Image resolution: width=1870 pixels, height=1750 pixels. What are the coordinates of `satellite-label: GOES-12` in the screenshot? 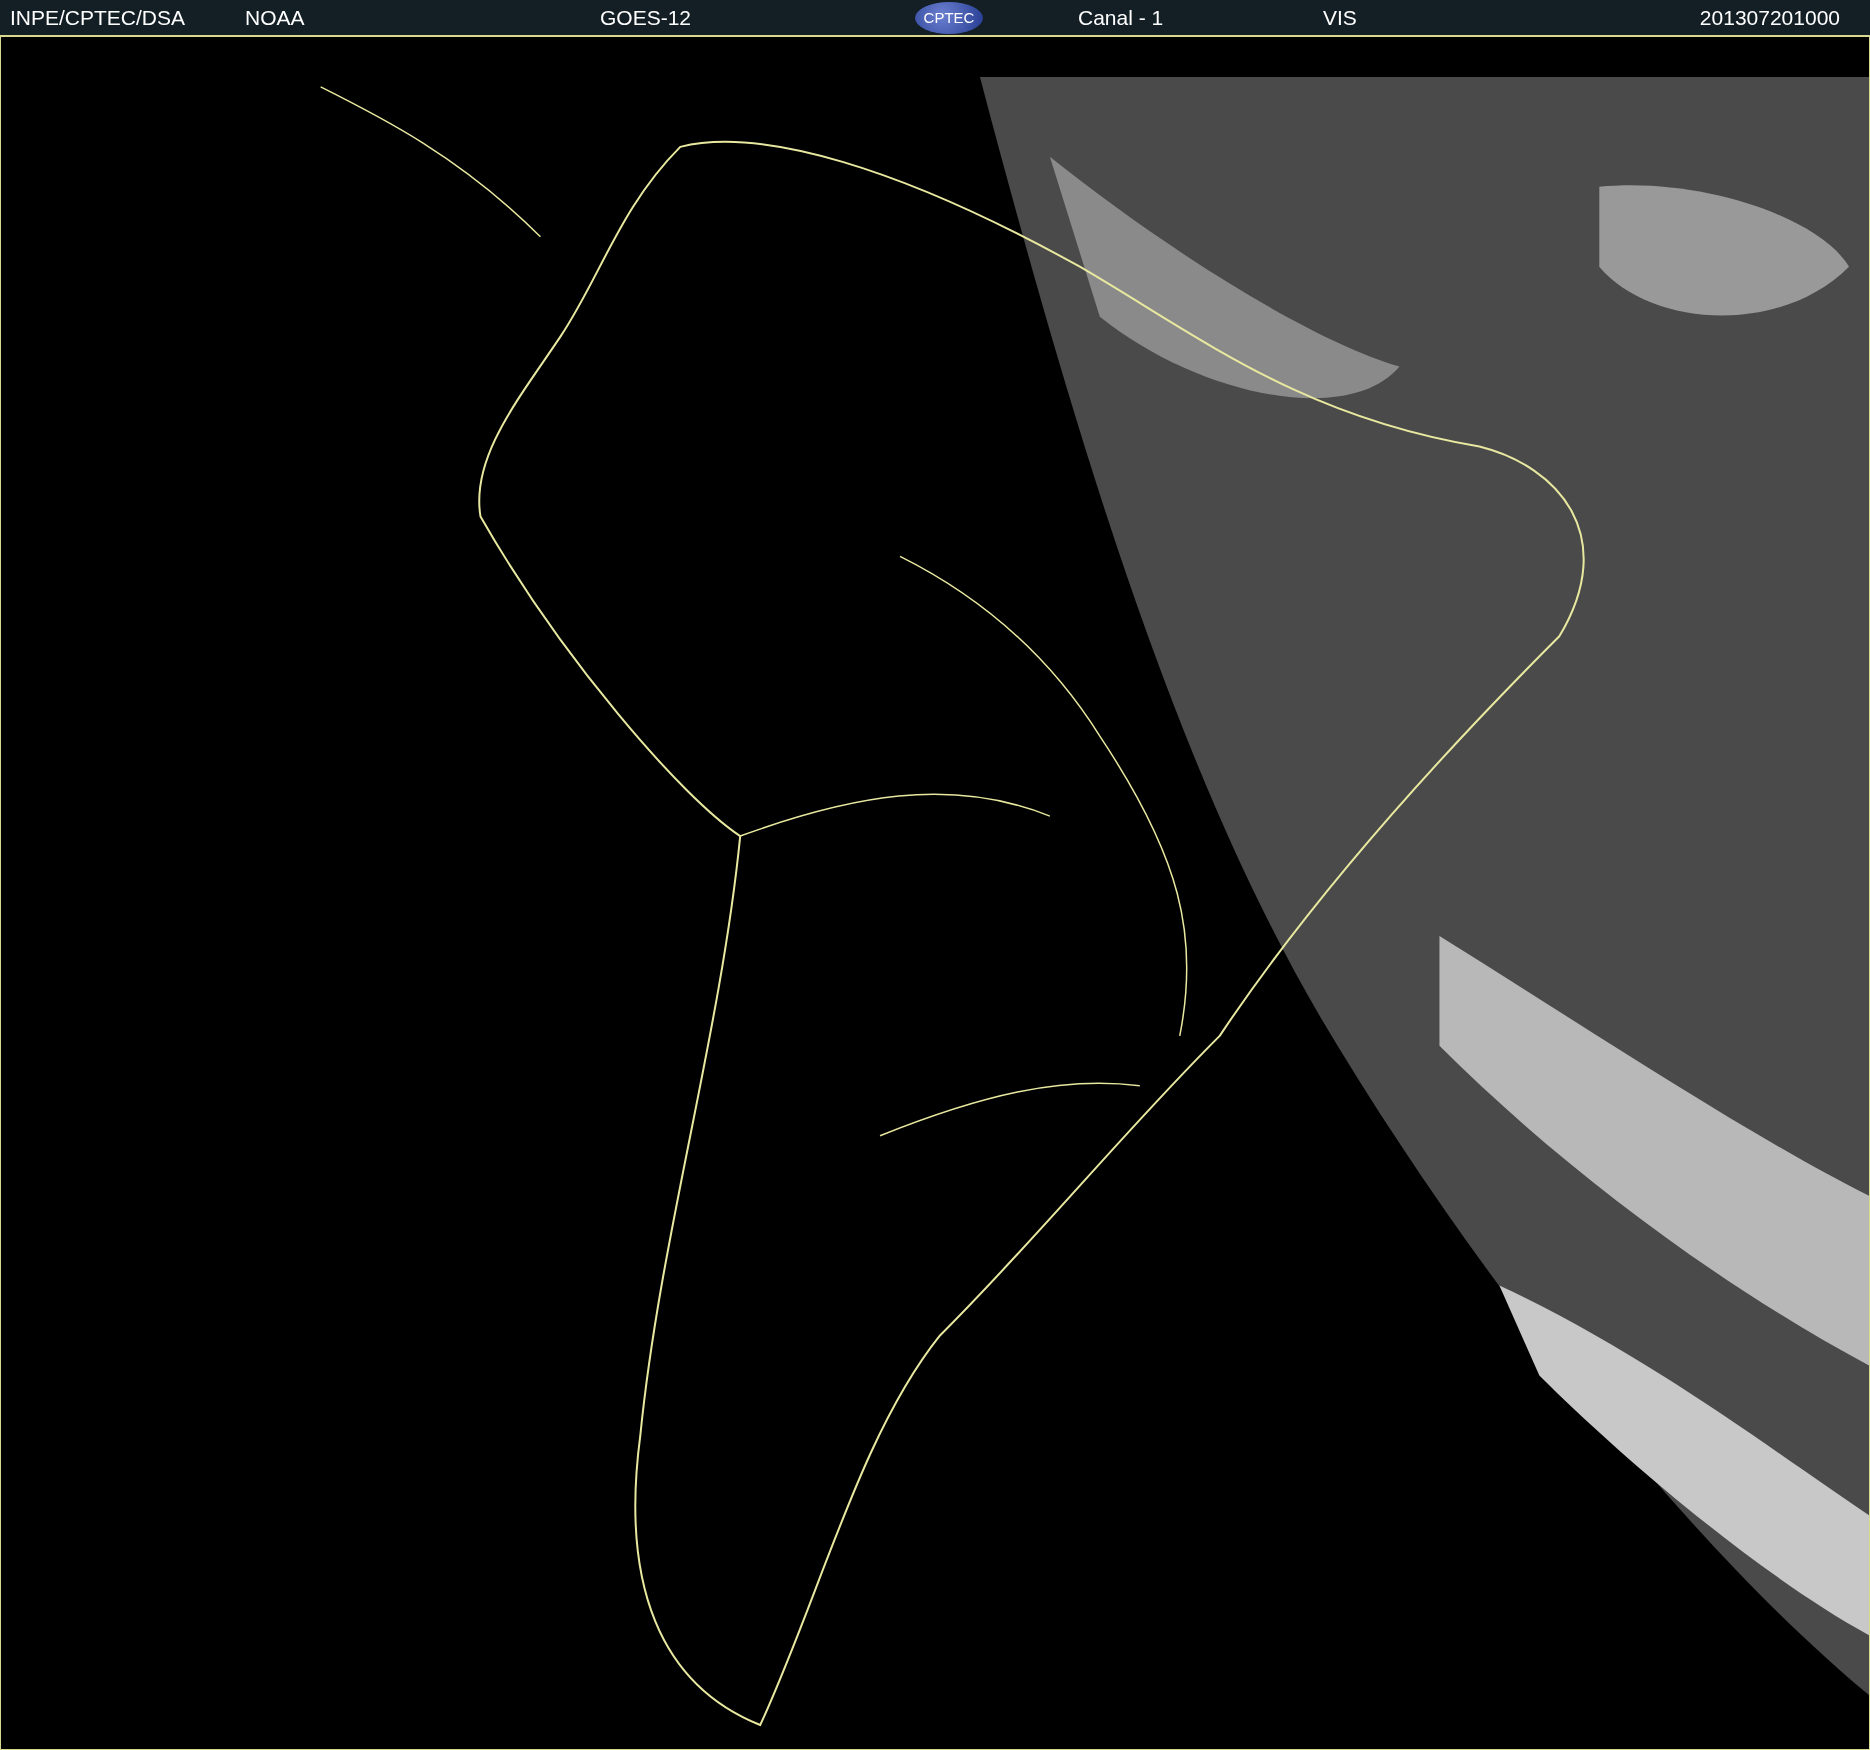 It's located at (646, 17).